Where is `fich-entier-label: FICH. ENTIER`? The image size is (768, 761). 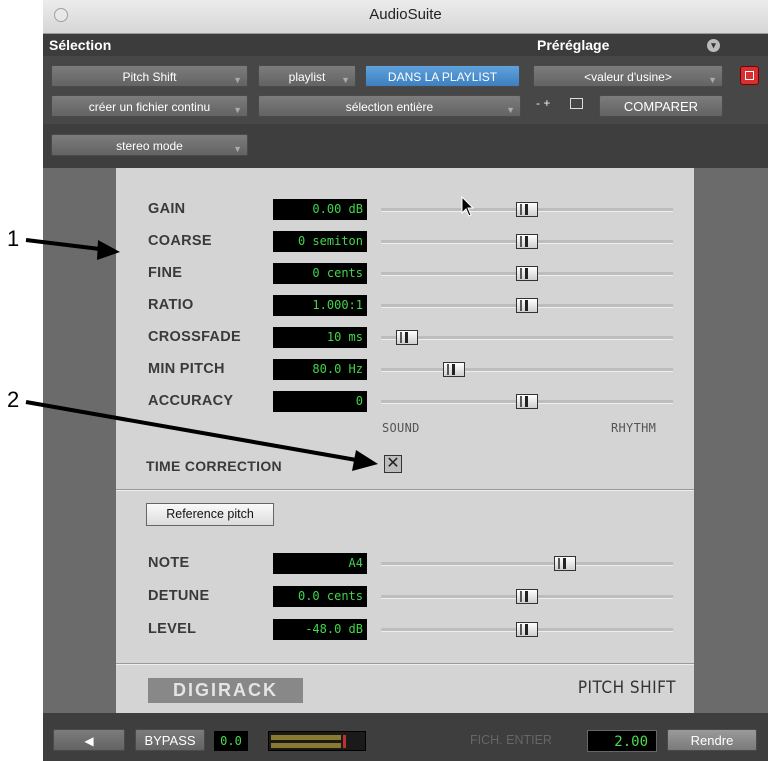 fich-entier-label: FICH. ENTIER is located at coordinates (511, 740).